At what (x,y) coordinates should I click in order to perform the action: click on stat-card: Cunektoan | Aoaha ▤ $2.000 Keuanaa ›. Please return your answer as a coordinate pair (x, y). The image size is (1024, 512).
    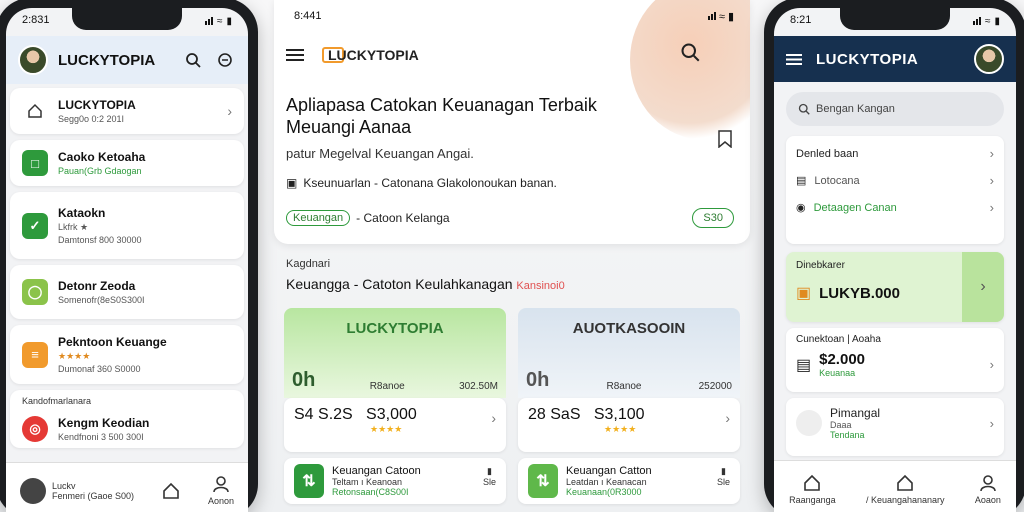
    Looking at the image, I should click on (895, 360).